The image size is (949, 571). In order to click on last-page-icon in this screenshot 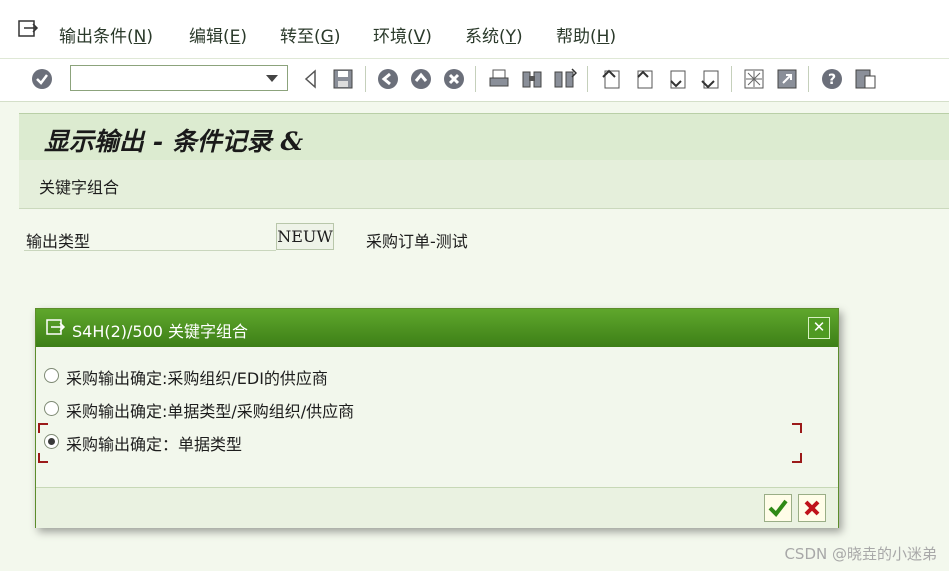, I will do `click(710, 79)`.